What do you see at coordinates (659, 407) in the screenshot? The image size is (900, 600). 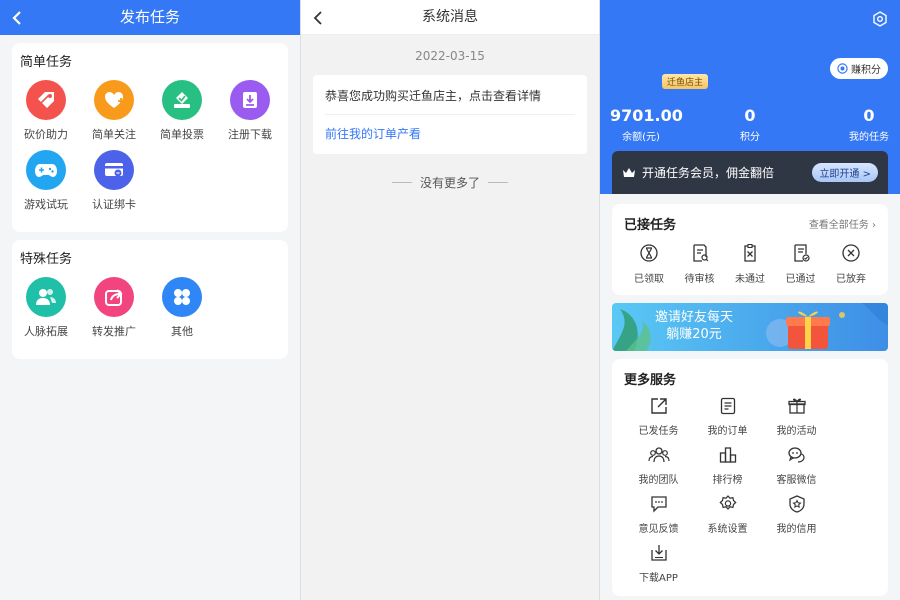 I see `external-link-icon` at bounding box center [659, 407].